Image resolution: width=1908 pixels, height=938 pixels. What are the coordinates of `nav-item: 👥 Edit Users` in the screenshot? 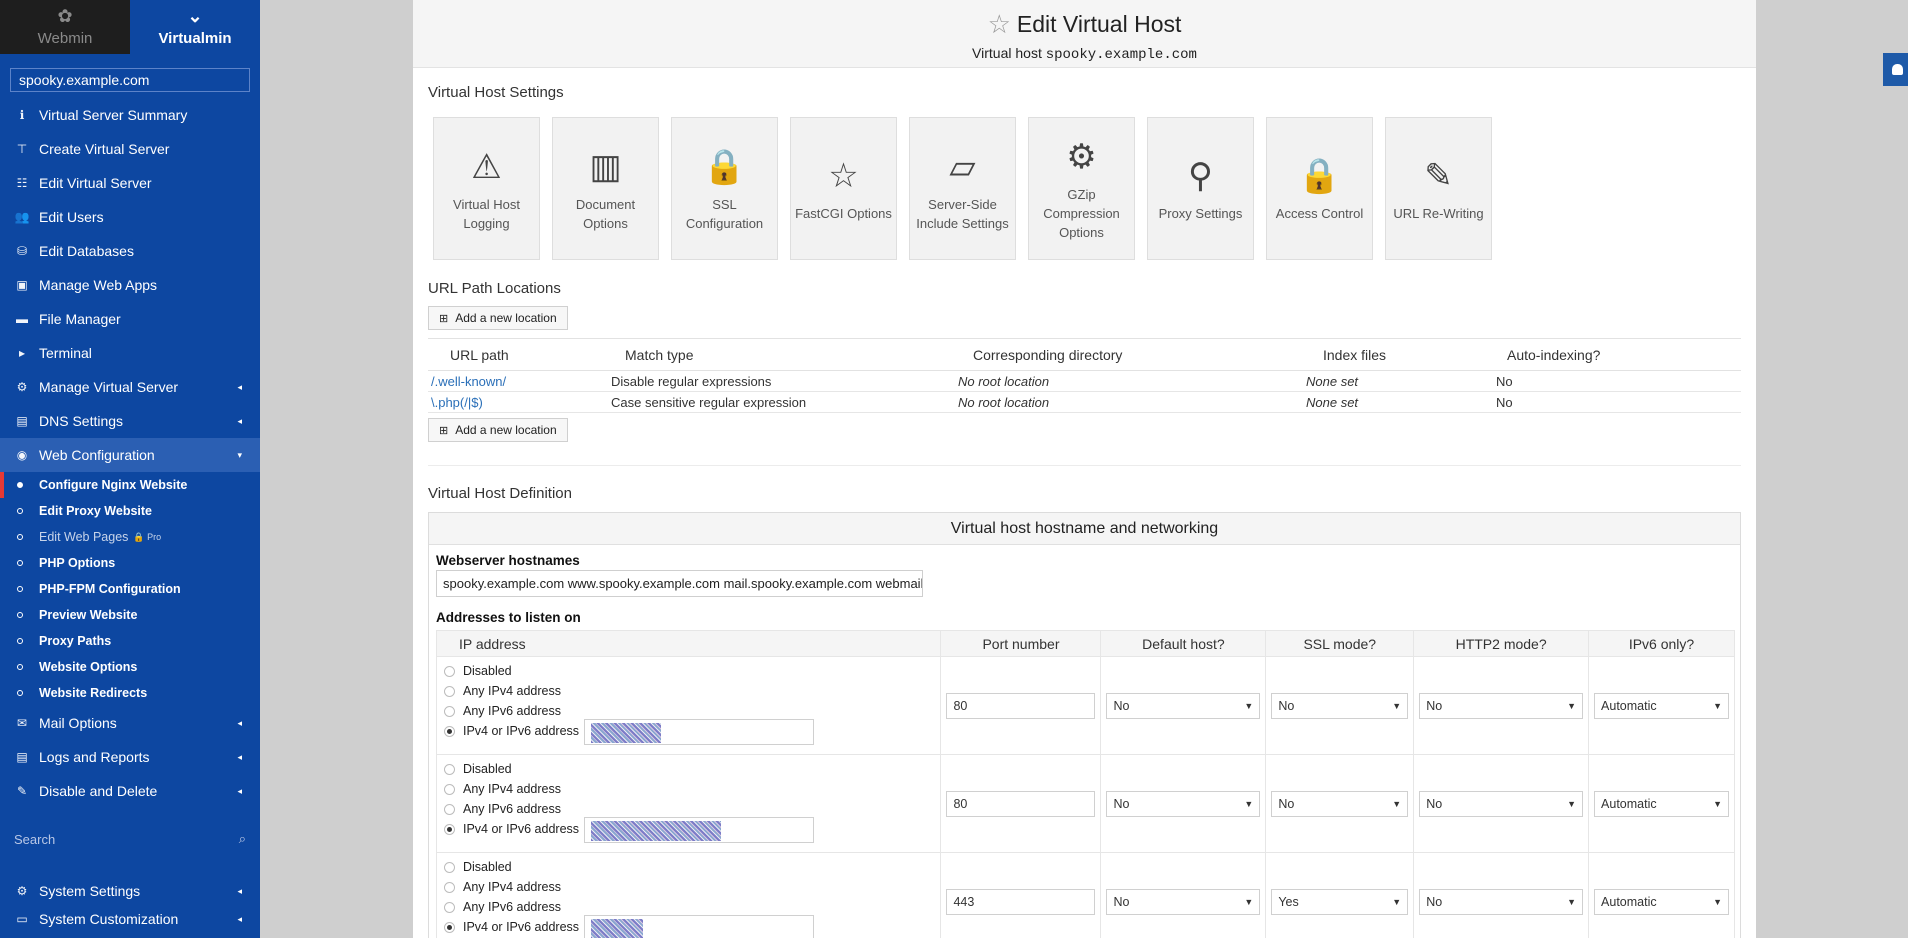 It's located at (130, 217).